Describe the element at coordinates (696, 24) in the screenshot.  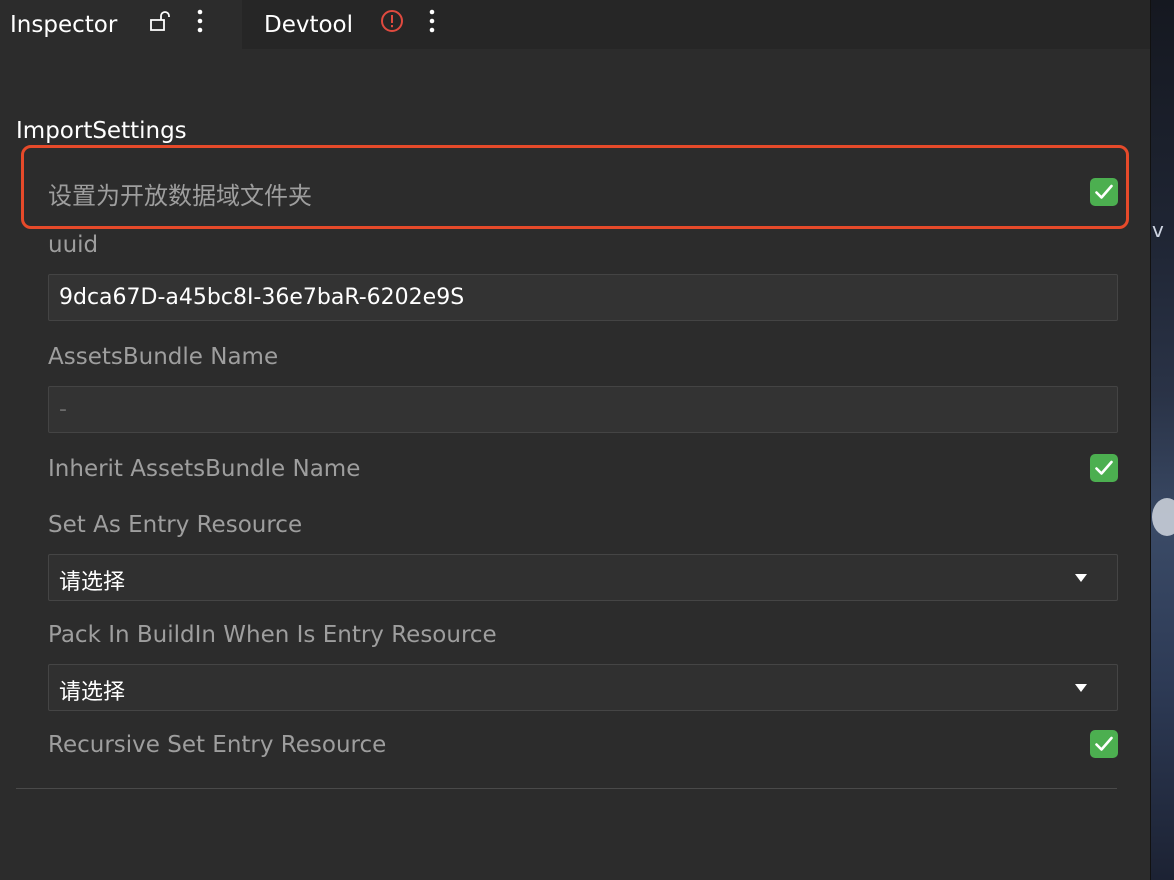
I see `tab-devtool: Devtool` at that location.